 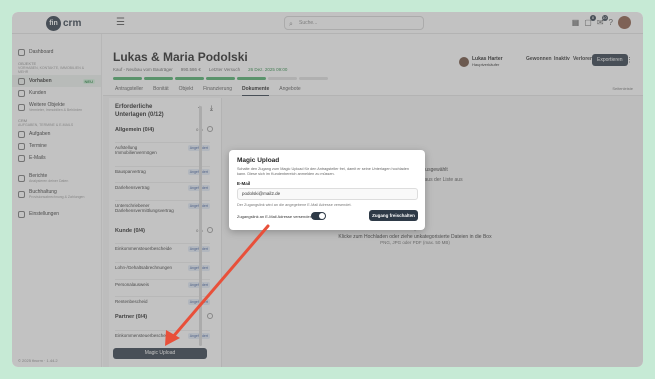 I want to click on email-label: E-Mail, so click(x=244, y=183).